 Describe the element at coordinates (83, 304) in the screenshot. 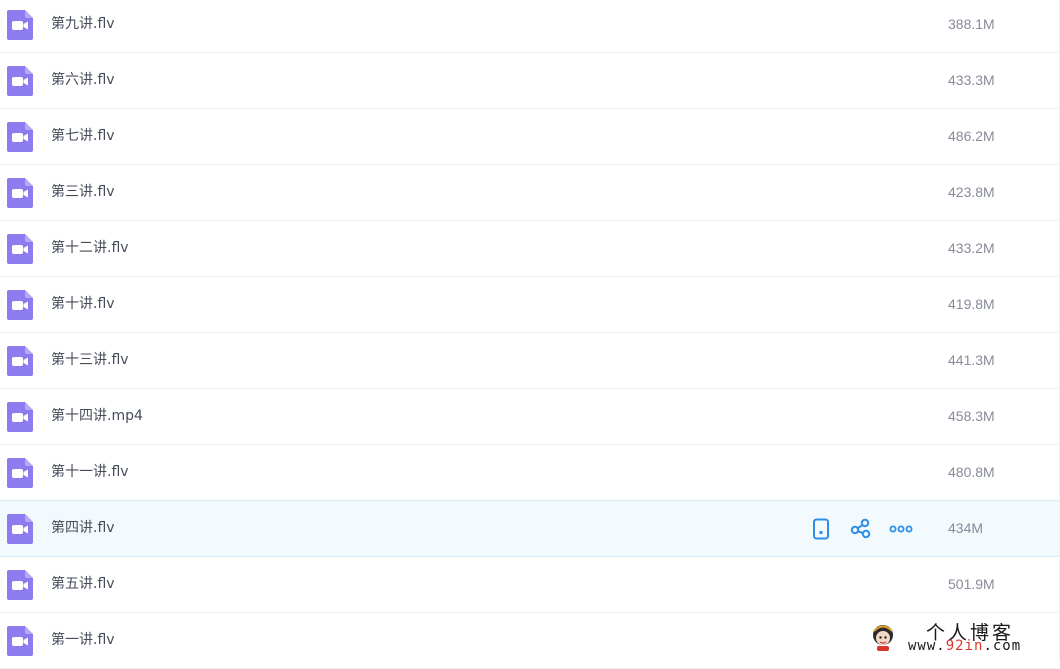

I see `file-name: 第十讲.flv` at that location.